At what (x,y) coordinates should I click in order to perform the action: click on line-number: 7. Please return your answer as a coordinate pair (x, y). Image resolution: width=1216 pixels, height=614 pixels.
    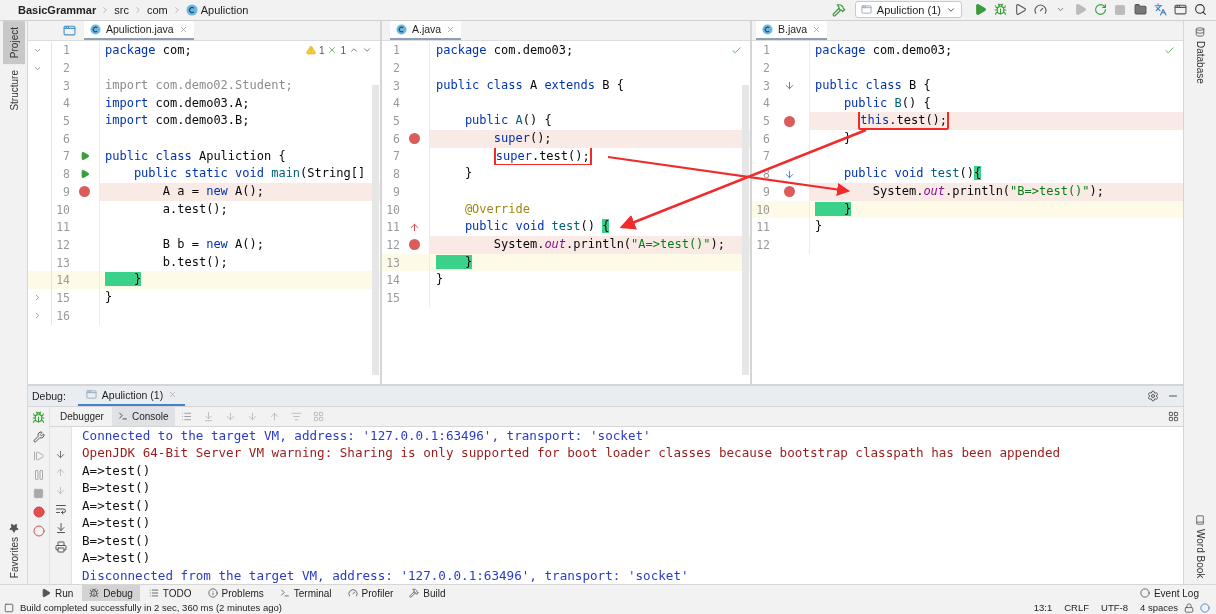
    Looking at the image, I should click on (66, 156).